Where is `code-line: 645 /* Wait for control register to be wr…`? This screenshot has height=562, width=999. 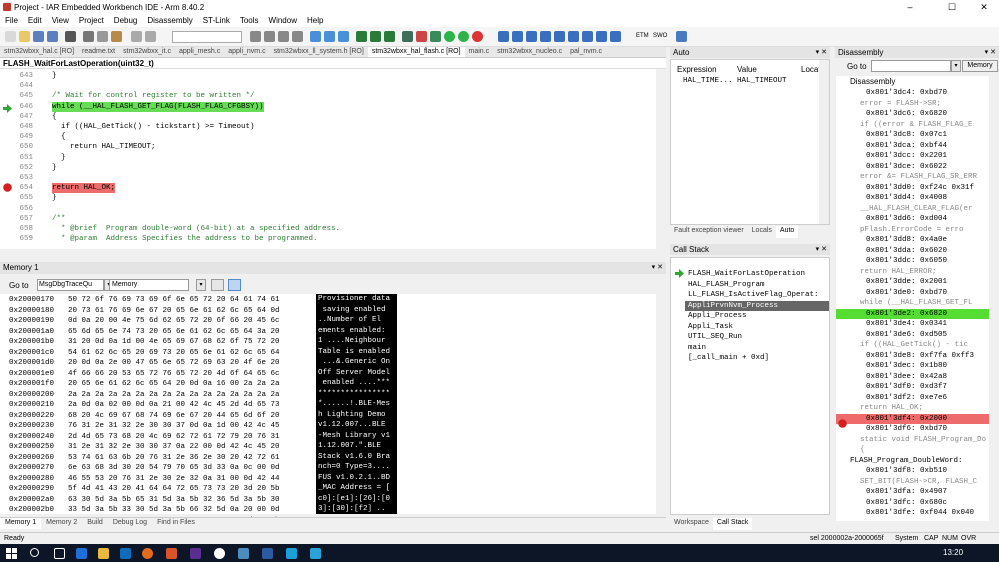
code-line: 645 /* Wait for control register to be wr… is located at coordinates (327, 96).